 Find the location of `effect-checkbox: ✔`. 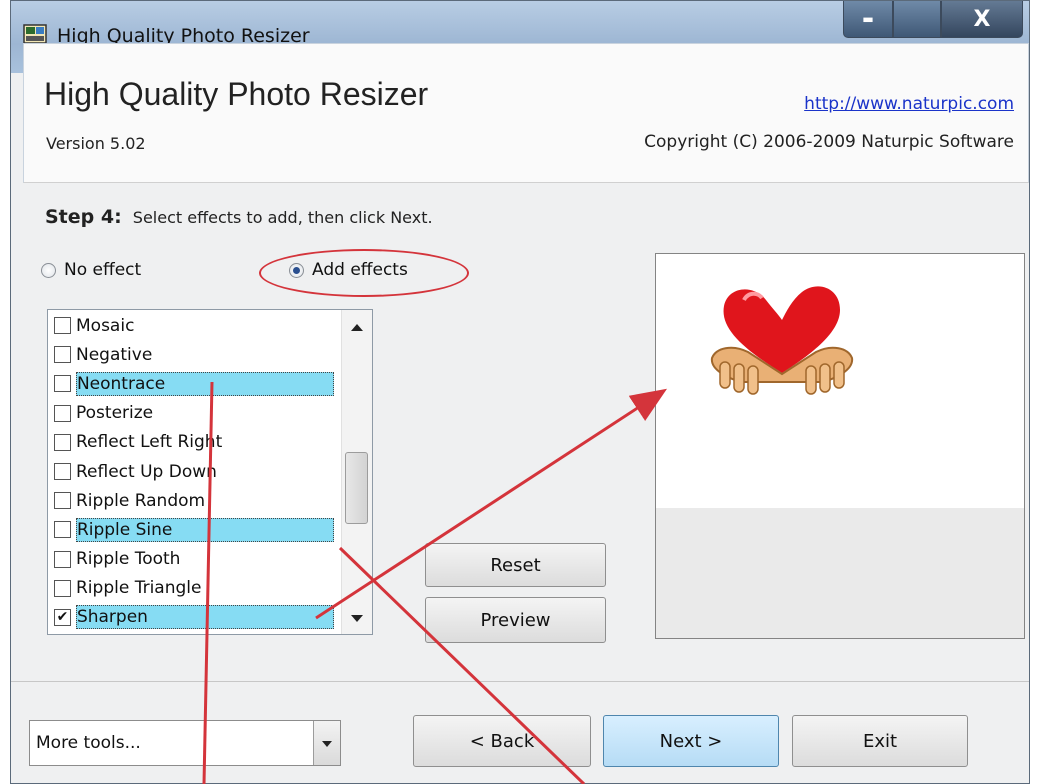

effect-checkbox: ✔ is located at coordinates (62, 617).